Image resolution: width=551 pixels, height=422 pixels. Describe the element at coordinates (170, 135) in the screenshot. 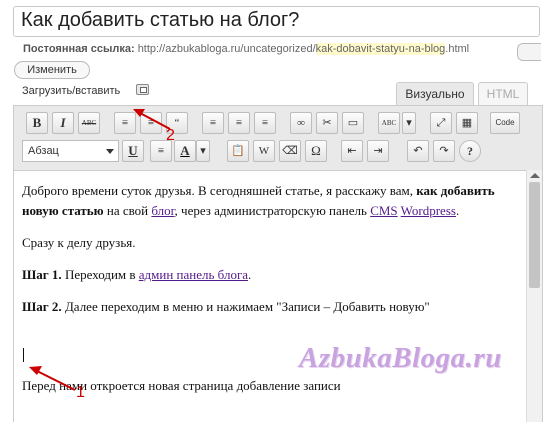

I see `marker-2: 2` at that location.